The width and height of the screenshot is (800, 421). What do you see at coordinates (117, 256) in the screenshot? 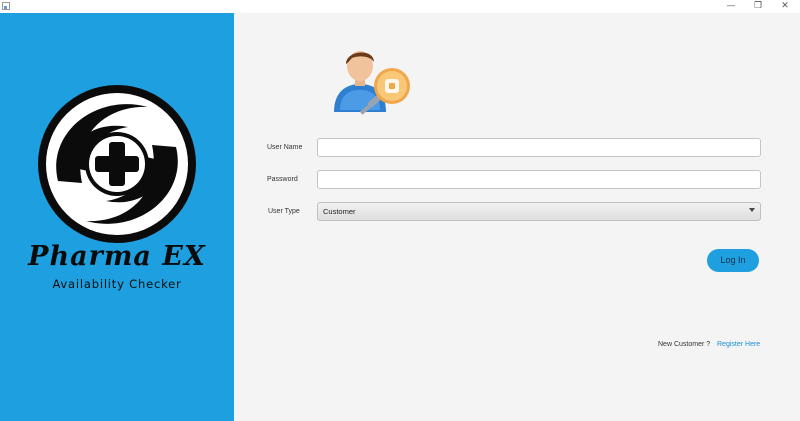
I see `brand-title: Pharma EX` at bounding box center [117, 256].